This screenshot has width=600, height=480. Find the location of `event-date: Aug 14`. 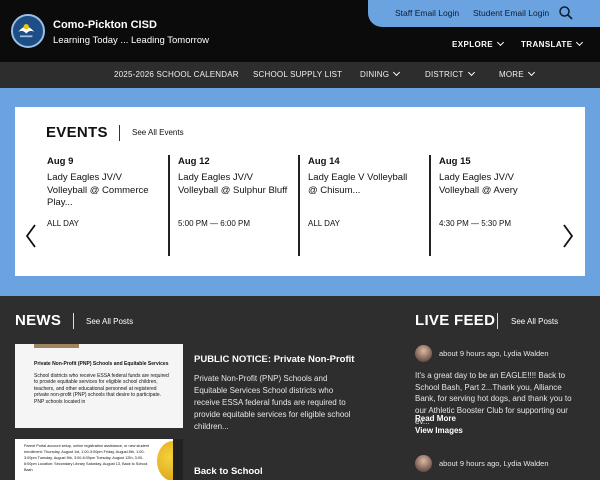

event-date: Aug 14 is located at coordinates (324, 161).